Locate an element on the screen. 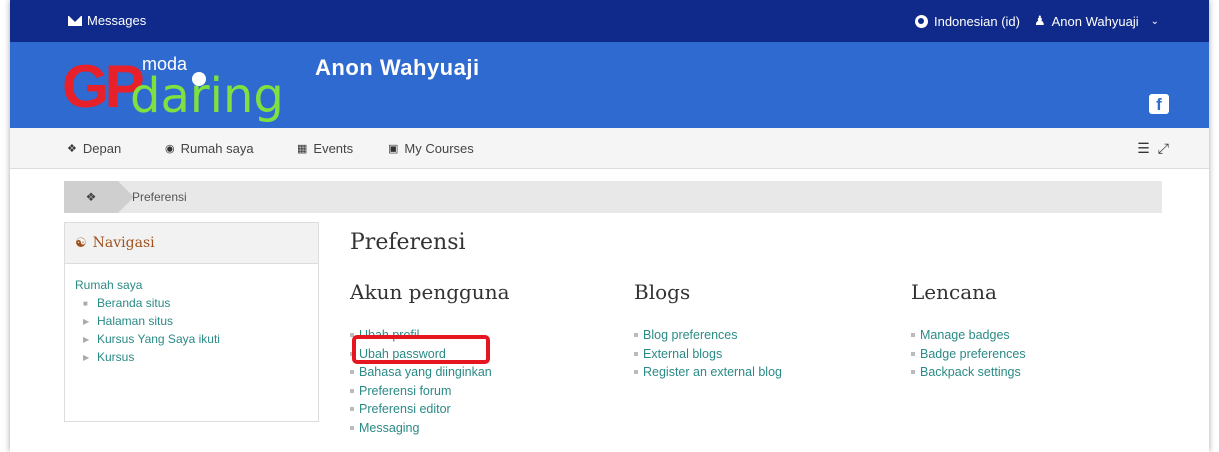 The image size is (1219, 452). nav-item-rumah-saya: ◉ Rumah saya is located at coordinates (209, 148).